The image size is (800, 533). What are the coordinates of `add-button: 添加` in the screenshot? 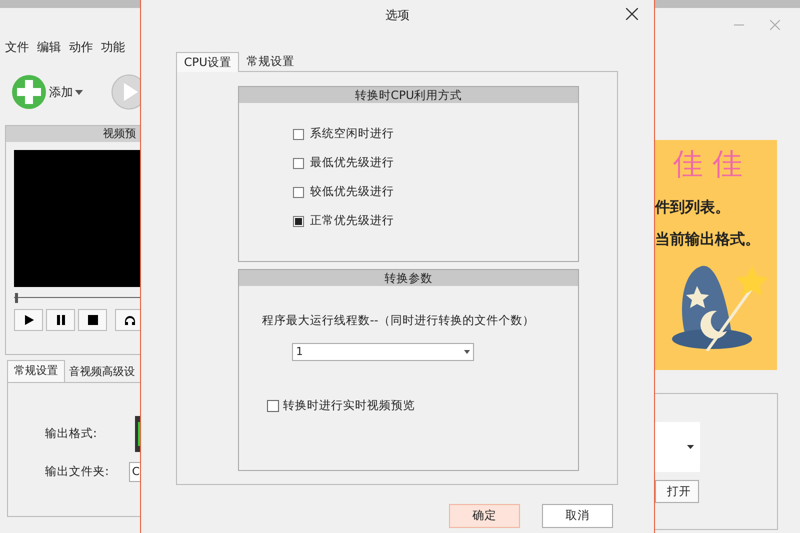 It's located at (47, 92).